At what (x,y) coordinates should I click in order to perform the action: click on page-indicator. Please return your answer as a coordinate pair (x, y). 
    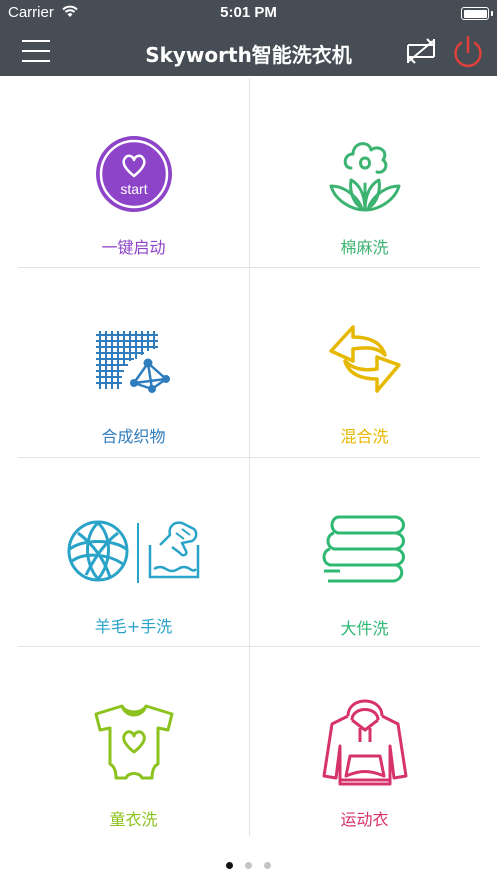
    Looking at the image, I should click on (248, 863).